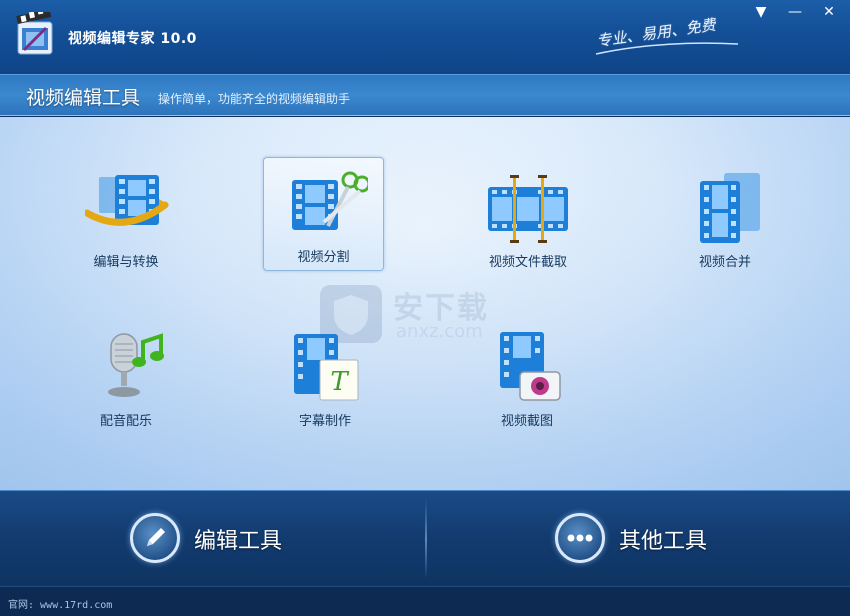 The image size is (850, 616). I want to click on tool-label: 视频合并, so click(724, 262).